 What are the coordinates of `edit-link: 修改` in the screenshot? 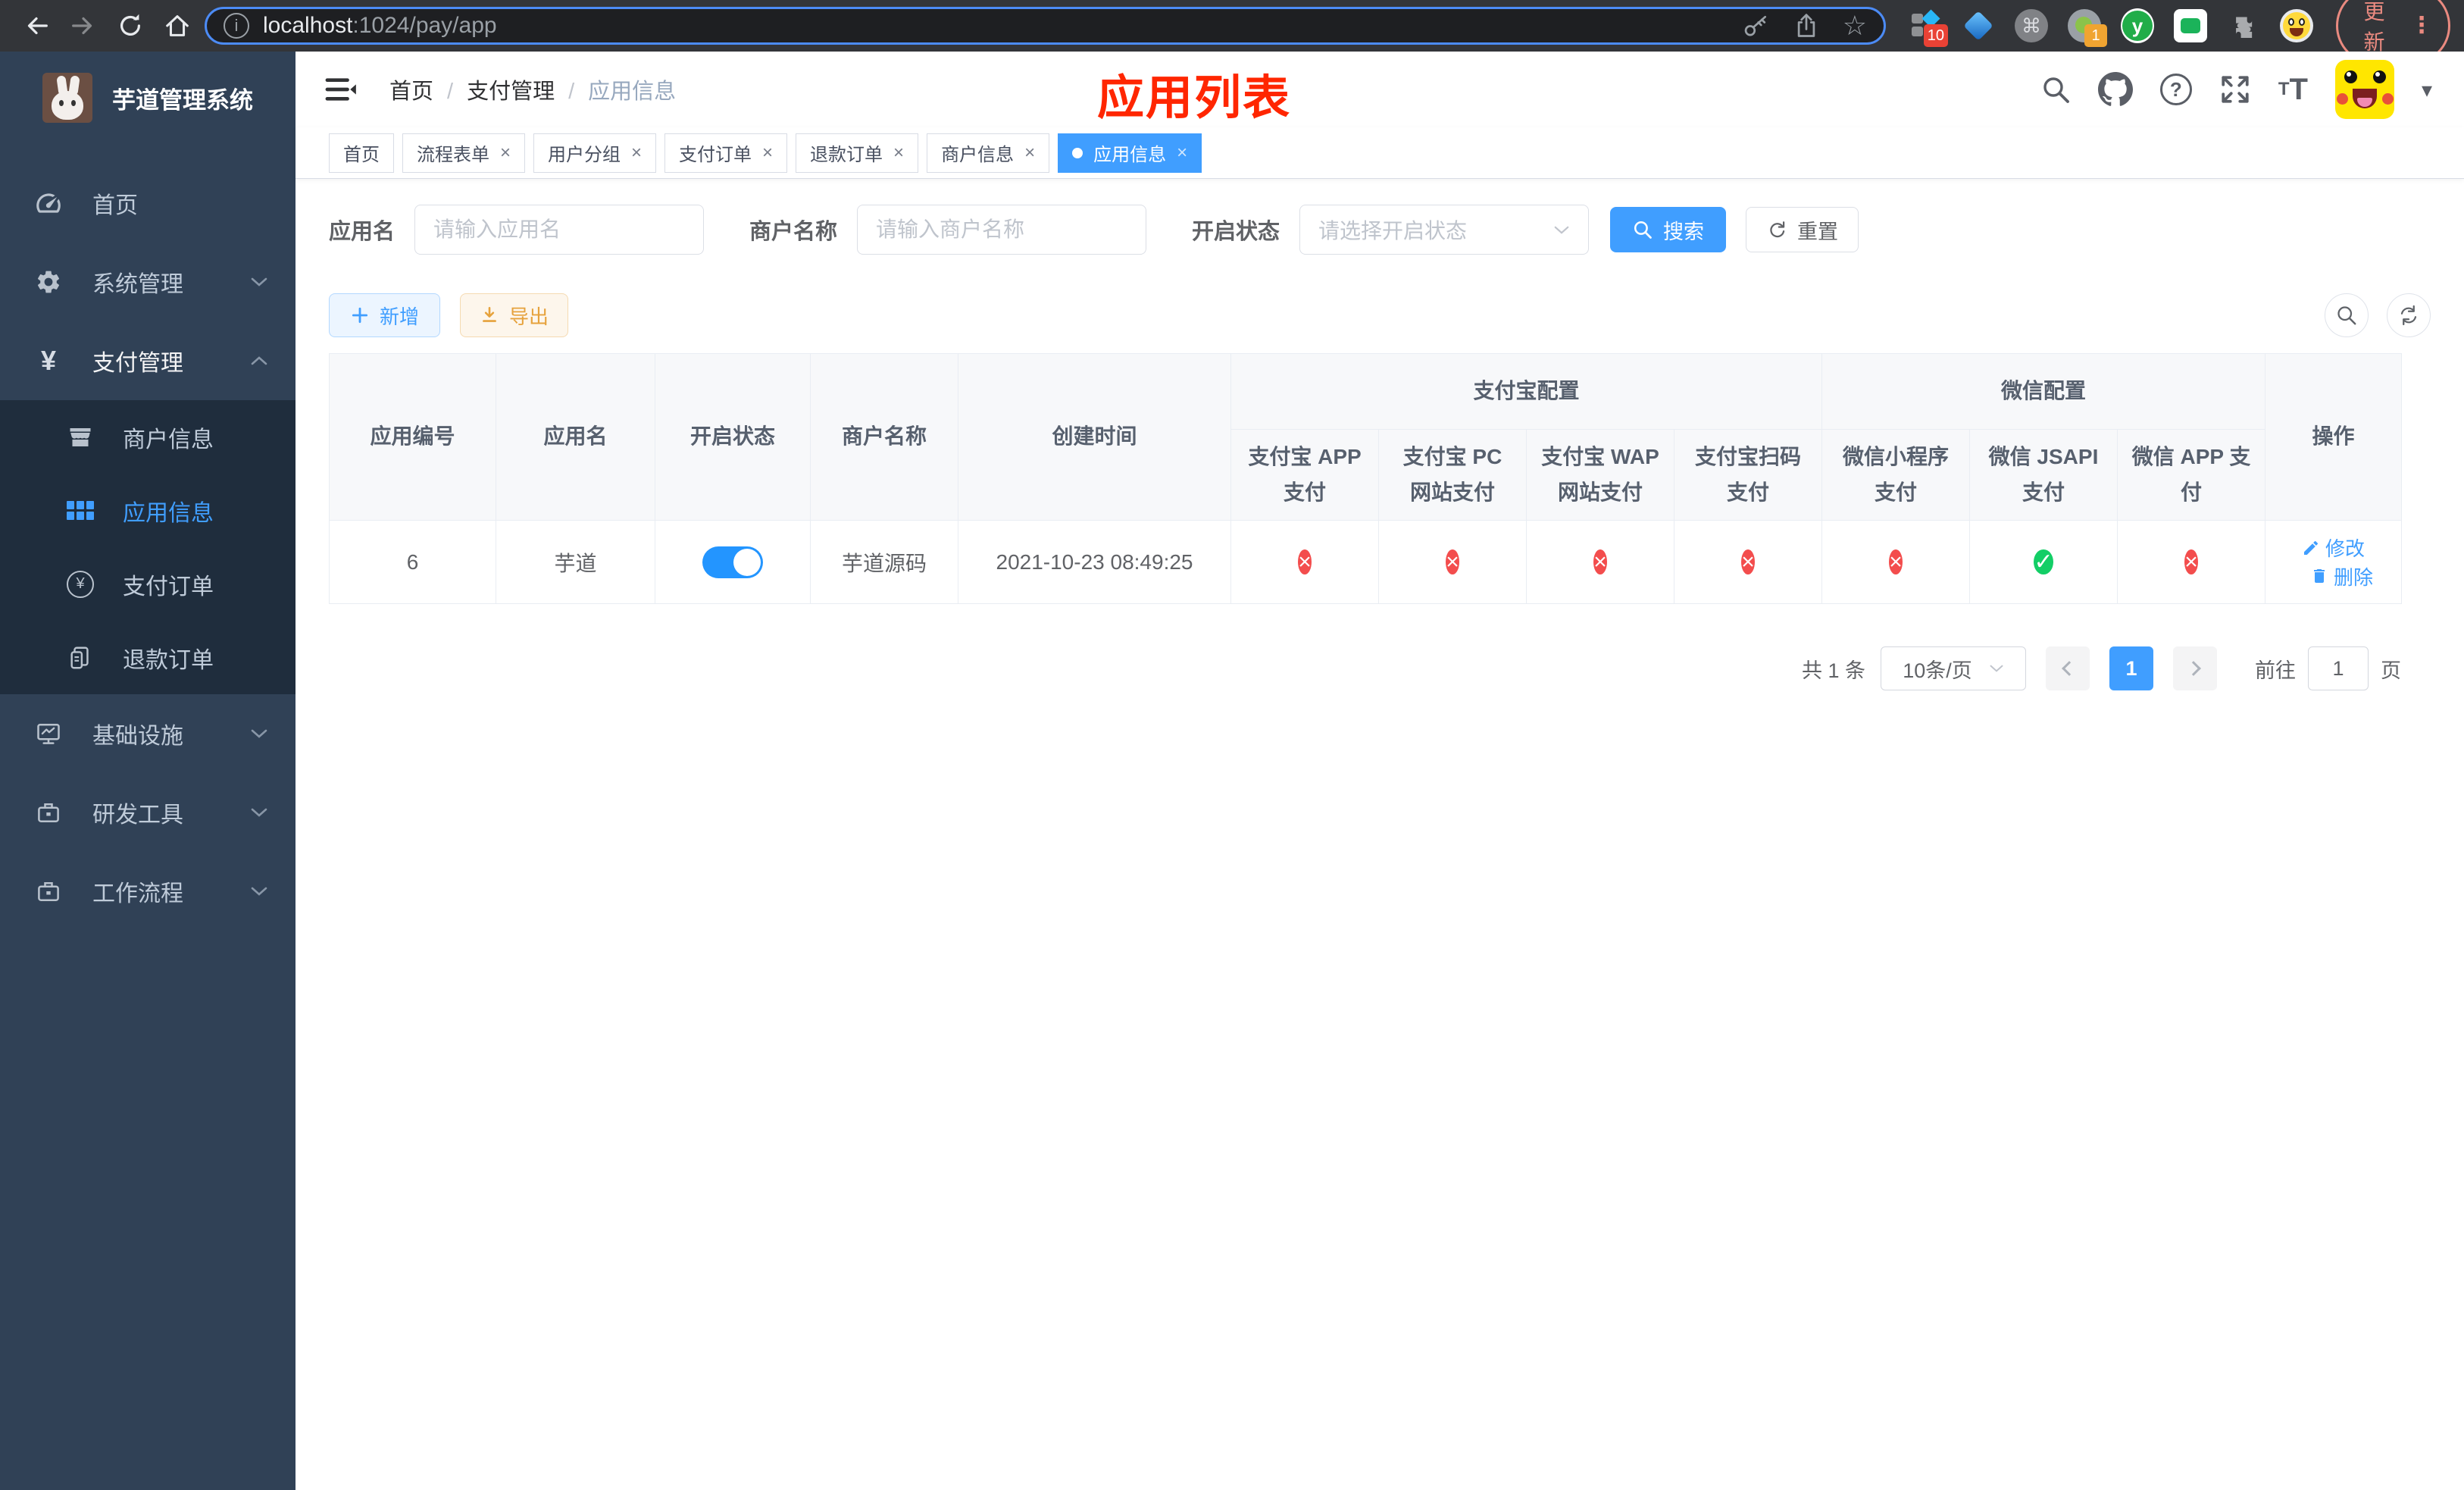 It's located at (2333, 548).